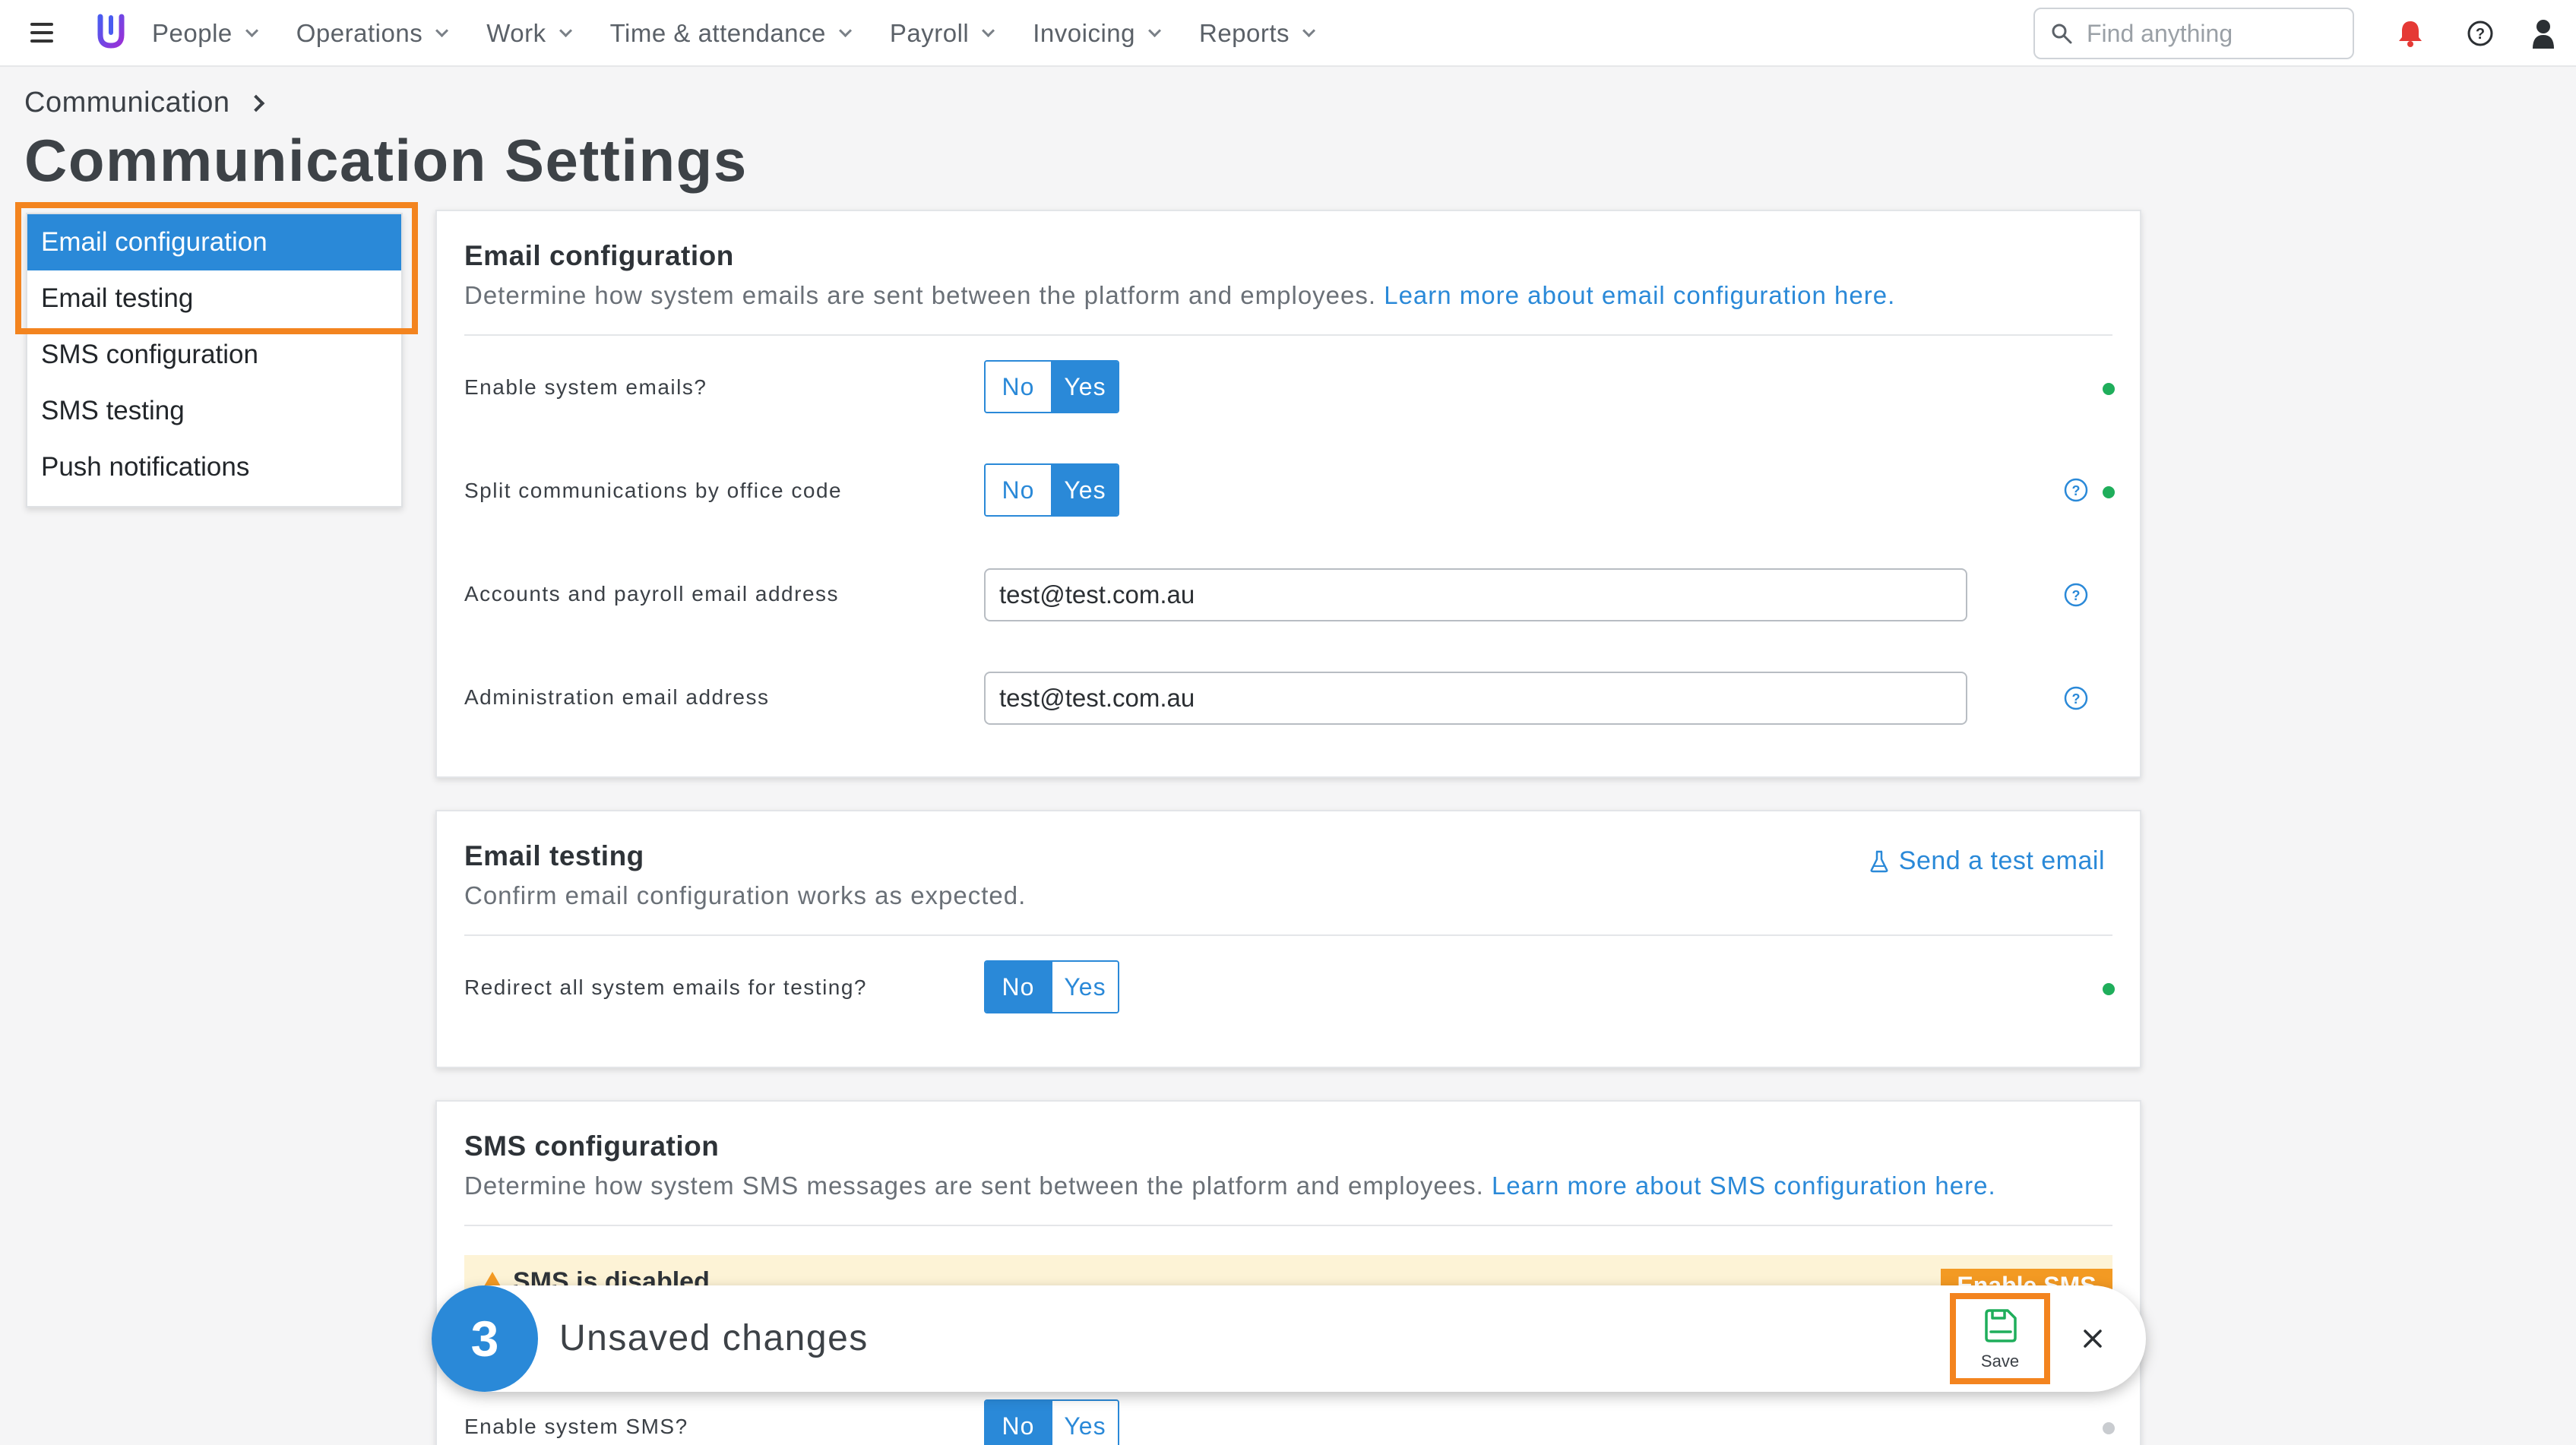 This screenshot has height=1445, width=2576. What do you see at coordinates (714, 1338) in the screenshot?
I see `unsaved-changes-text: Unsaved changes` at bounding box center [714, 1338].